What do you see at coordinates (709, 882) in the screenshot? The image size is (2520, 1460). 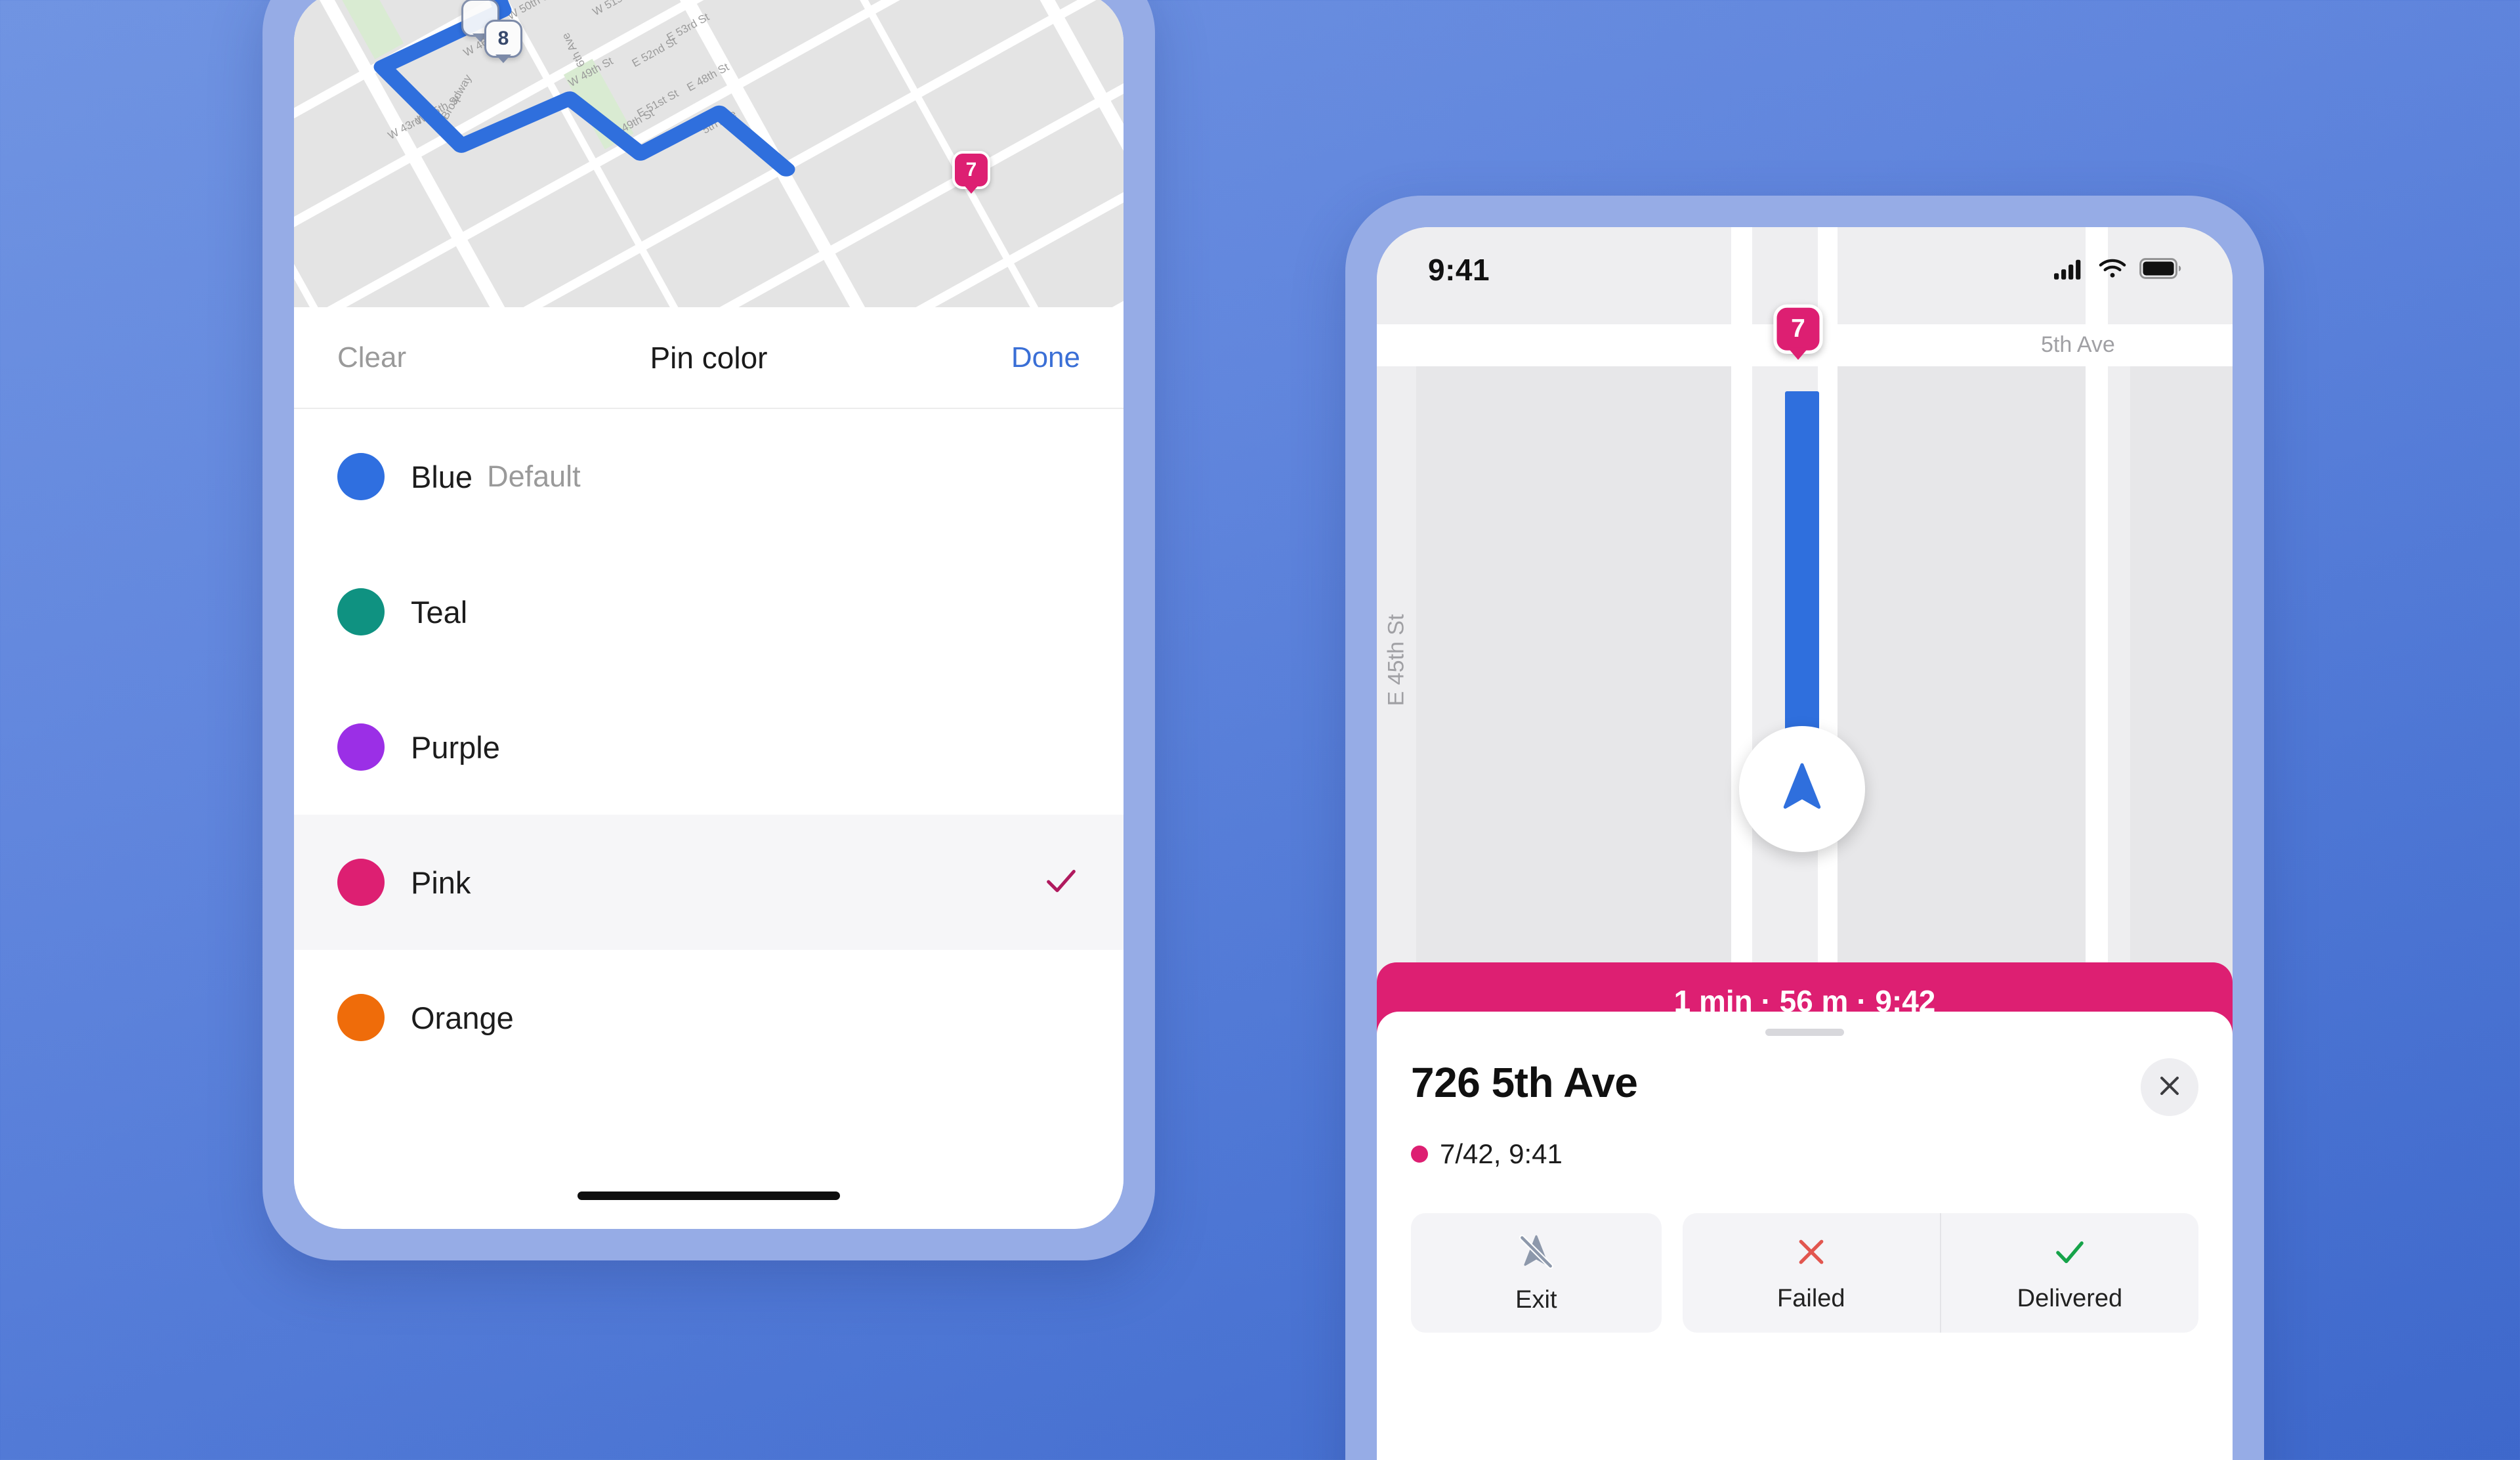 I see `color-option-pink: Pink` at bounding box center [709, 882].